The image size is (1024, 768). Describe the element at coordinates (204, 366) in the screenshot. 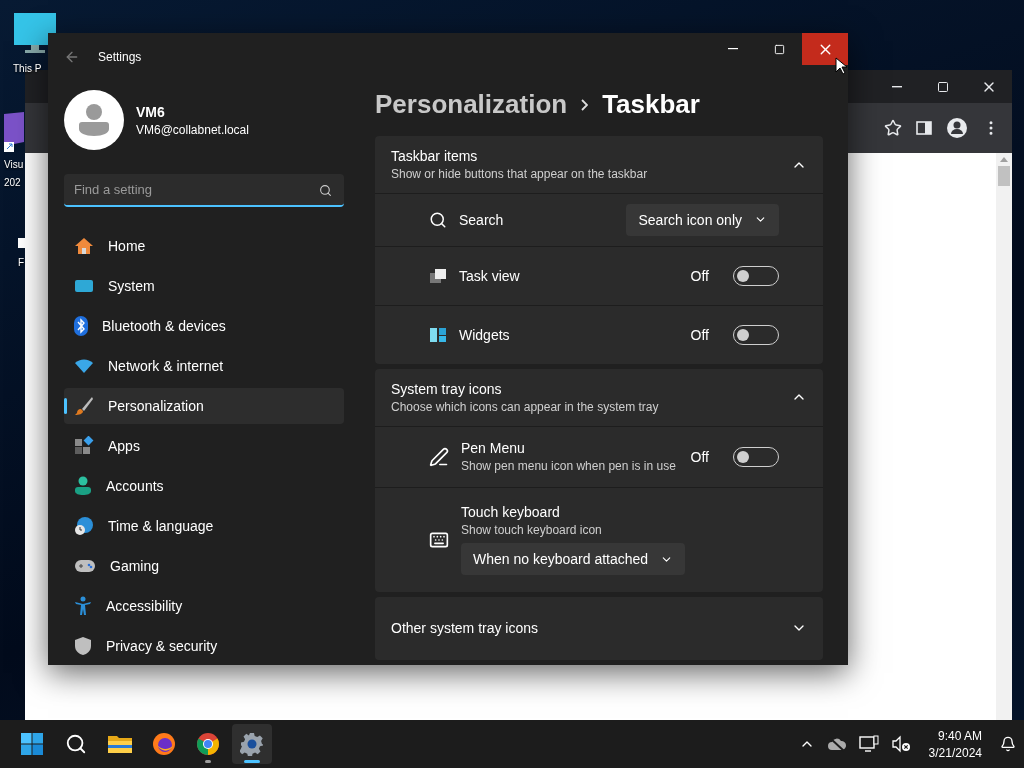

I see `nav-item: Network & internet` at that location.